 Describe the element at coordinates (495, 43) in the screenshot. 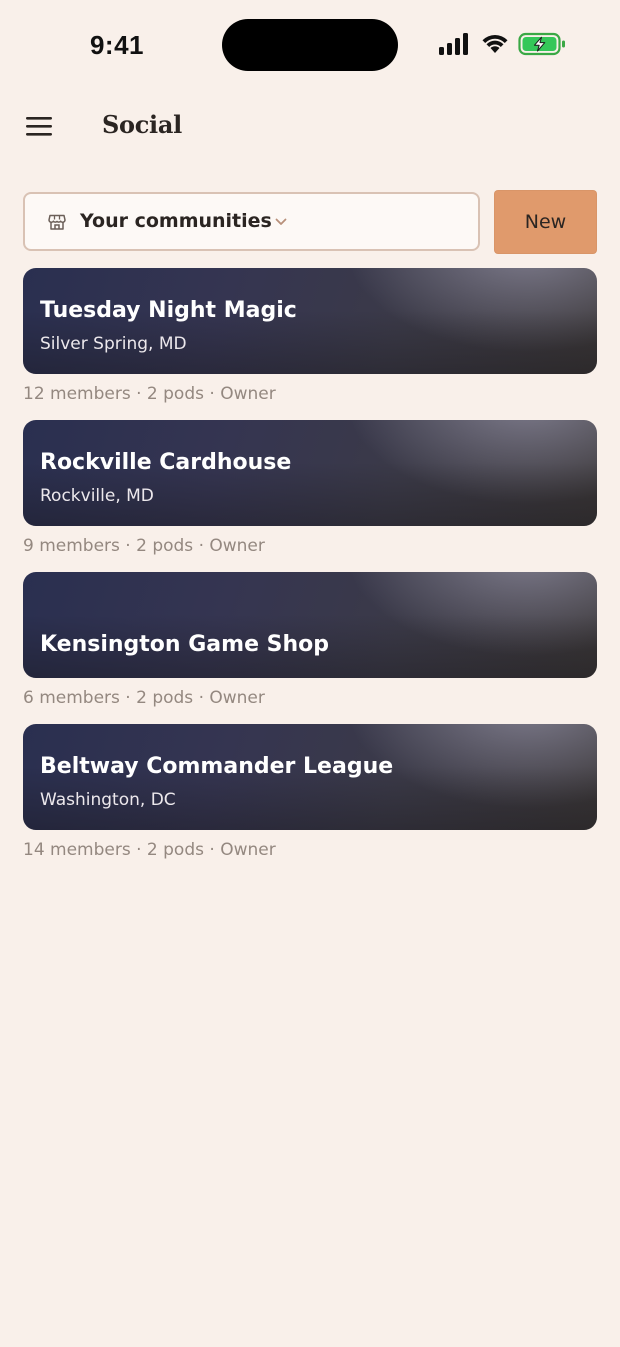

I see `wifi-icon` at that location.